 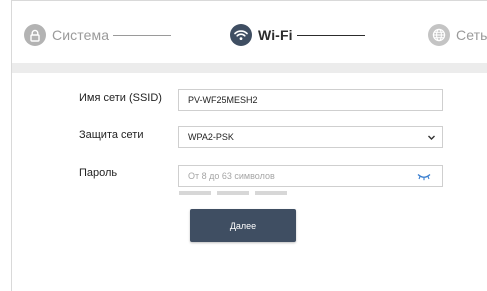 I want to click on password-input: От 8 до 63 символов, so click(x=310, y=176).